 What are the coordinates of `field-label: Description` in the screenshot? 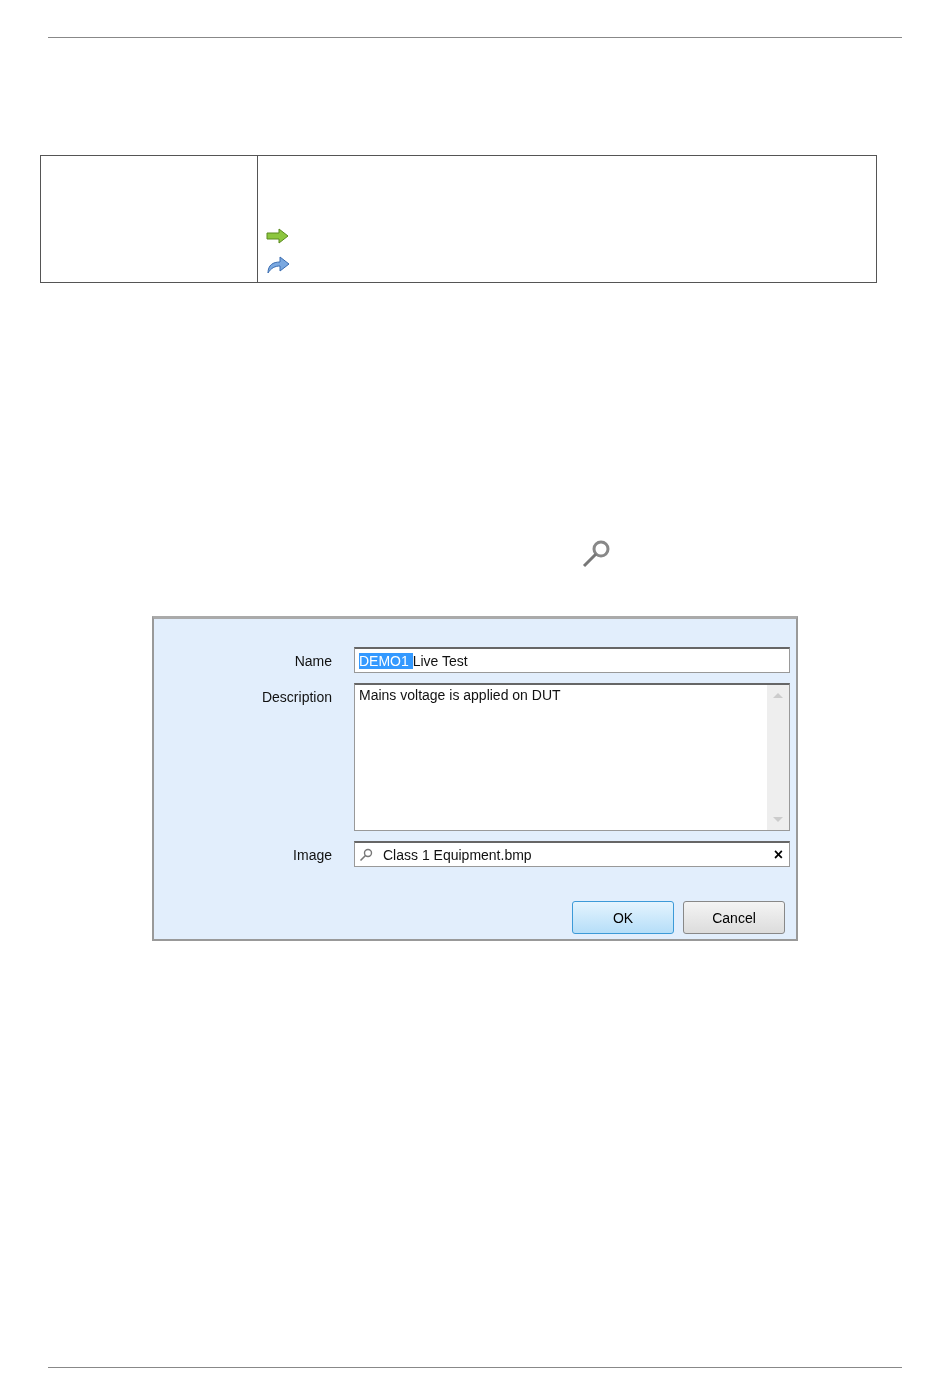 It's located at (296, 696).